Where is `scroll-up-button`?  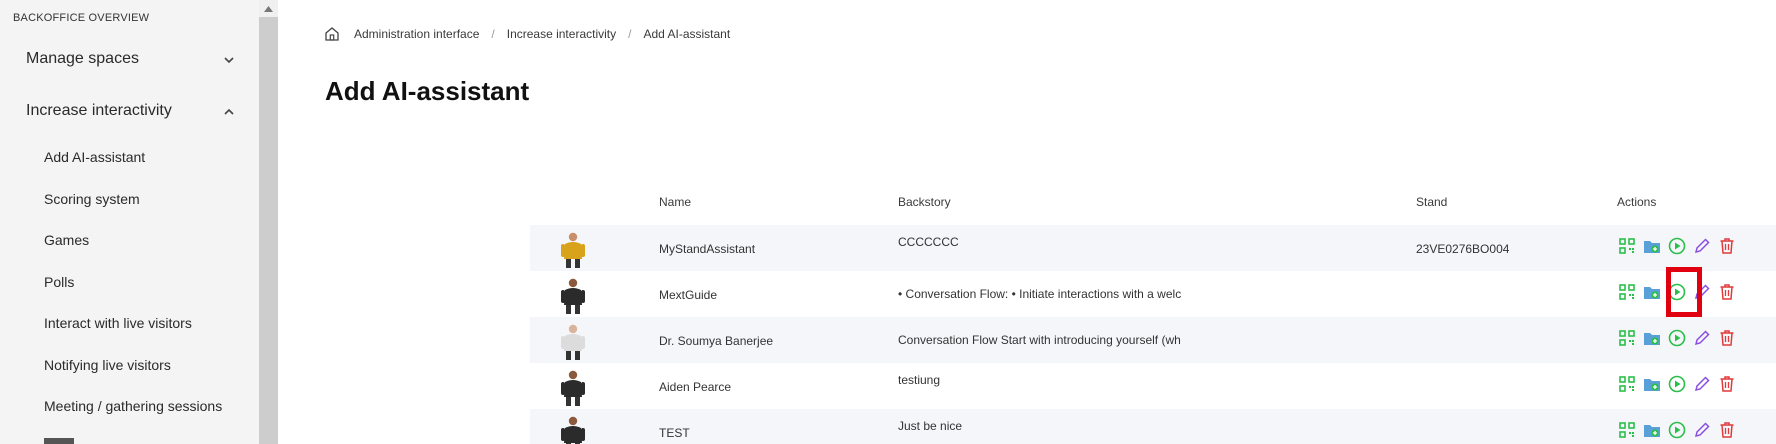 scroll-up-button is located at coordinates (268, 8).